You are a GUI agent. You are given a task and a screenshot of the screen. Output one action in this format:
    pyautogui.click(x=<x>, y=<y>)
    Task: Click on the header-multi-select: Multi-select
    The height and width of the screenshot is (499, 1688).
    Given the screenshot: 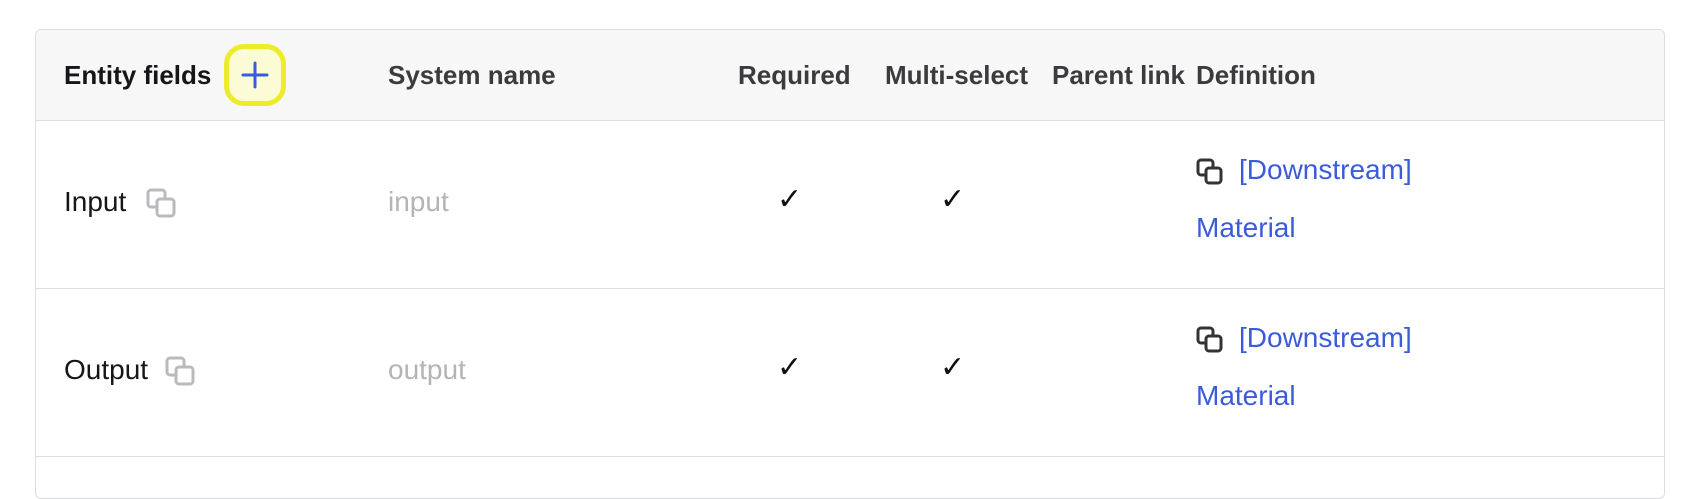 What is the action you would take?
    pyautogui.click(x=957, y=75)
    